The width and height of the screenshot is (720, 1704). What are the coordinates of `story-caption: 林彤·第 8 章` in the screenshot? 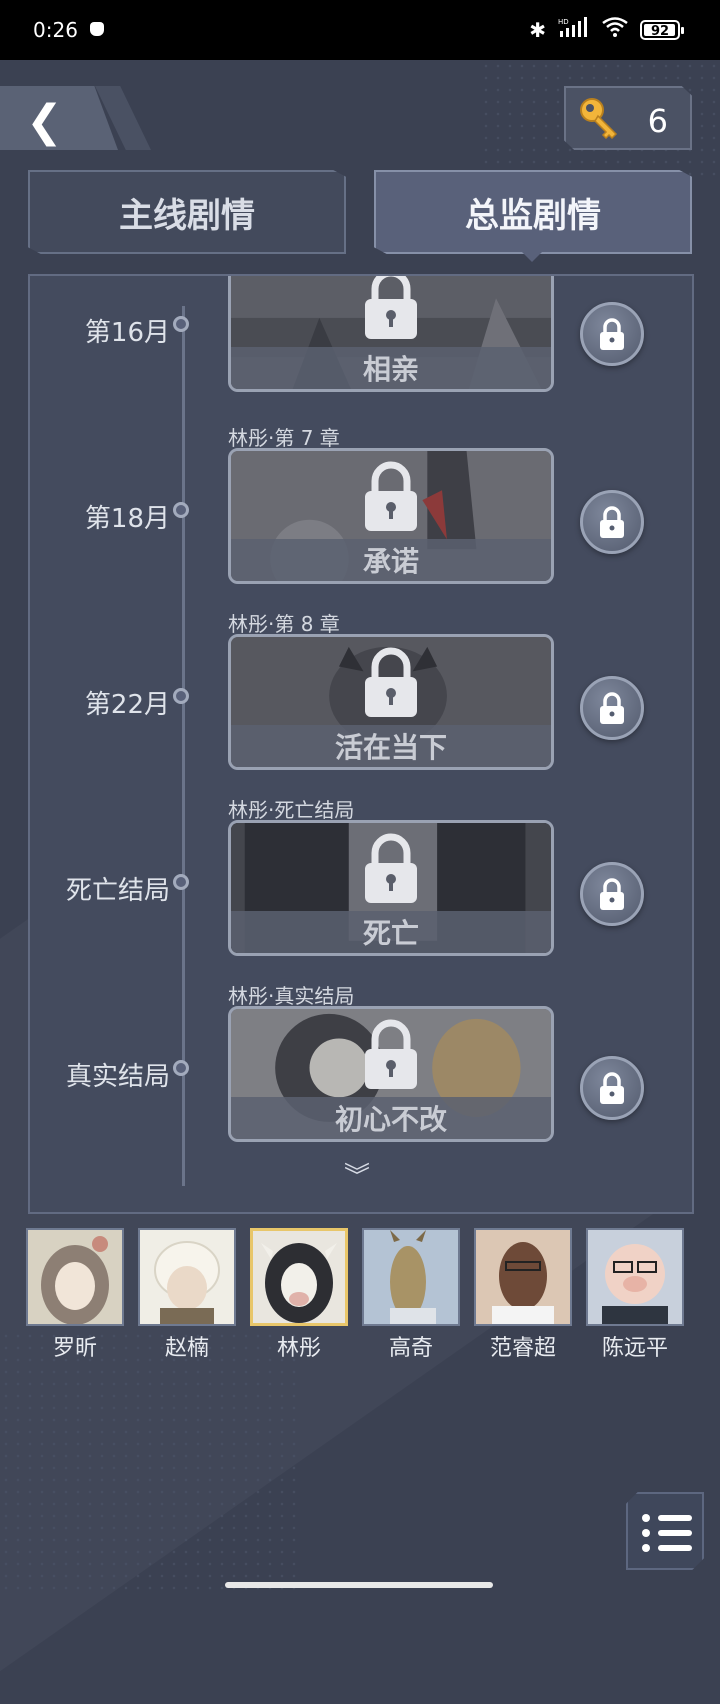 It's located at (284, 624).